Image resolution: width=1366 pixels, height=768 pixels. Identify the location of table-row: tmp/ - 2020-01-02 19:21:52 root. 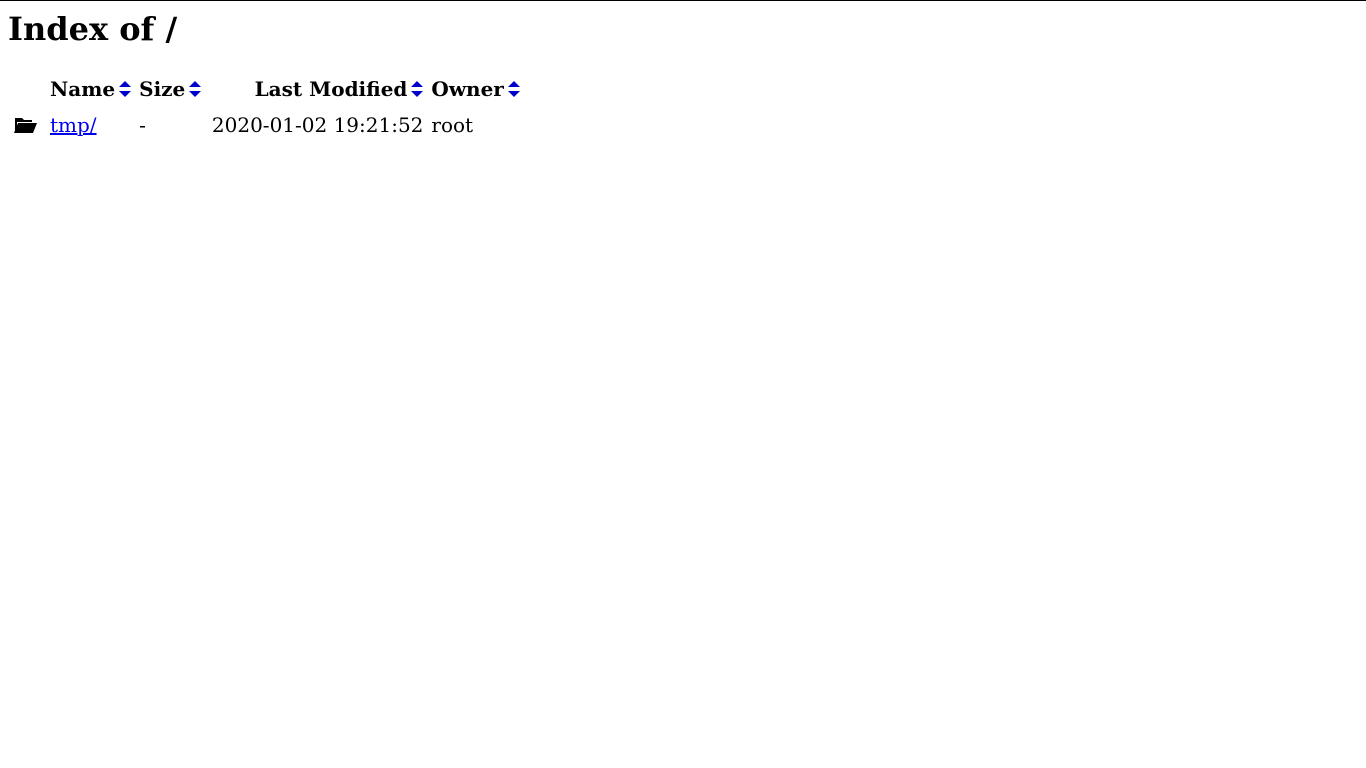
(265, 125).